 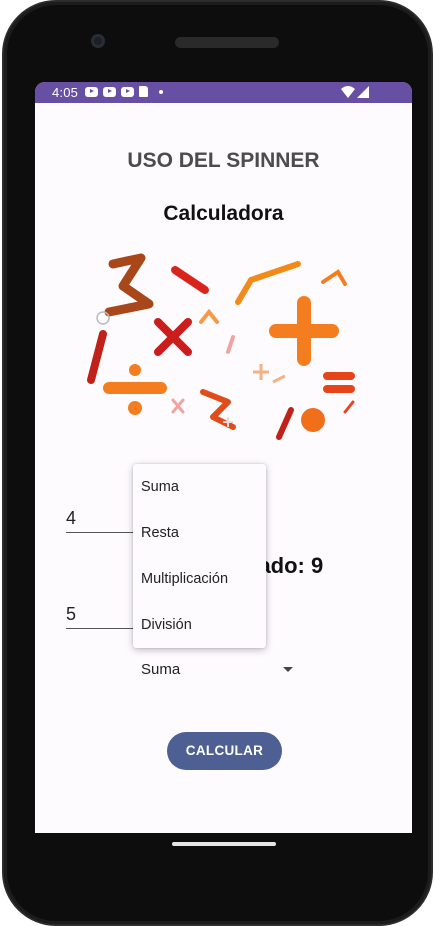 I want to click on notification-icons, so click(x=124, y=91).